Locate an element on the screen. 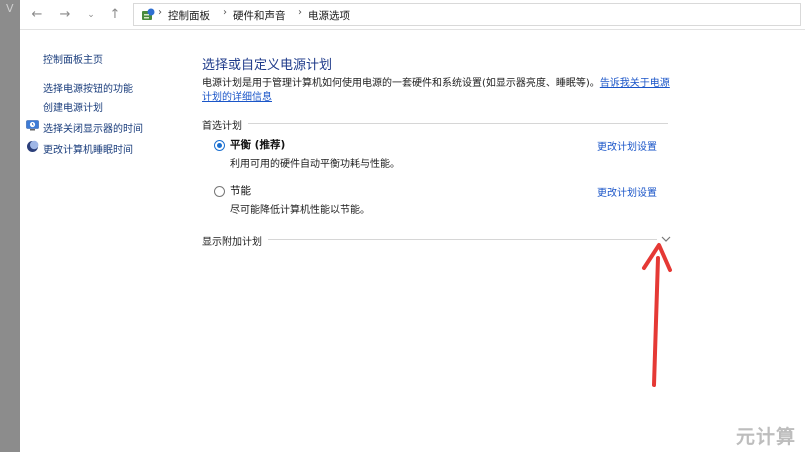 Image resolution: width=805 pixels, height=452 pixels. plan-balanced-radio is located at coordinates (219, 145).